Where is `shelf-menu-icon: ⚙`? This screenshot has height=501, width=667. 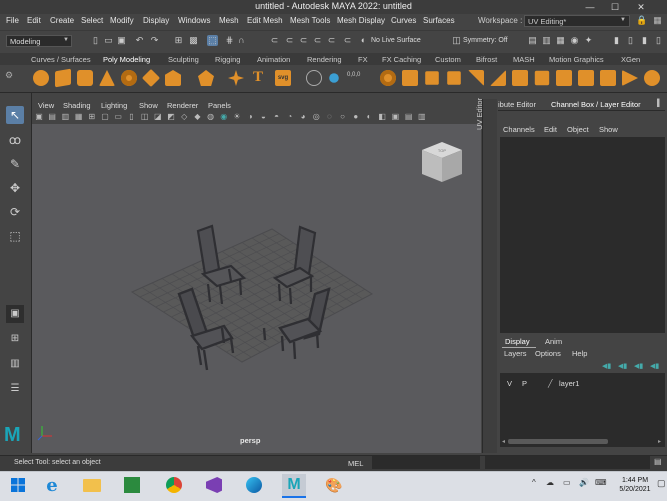
shelf-menu-icon: ⚙ is located at coordinates (9, 78).